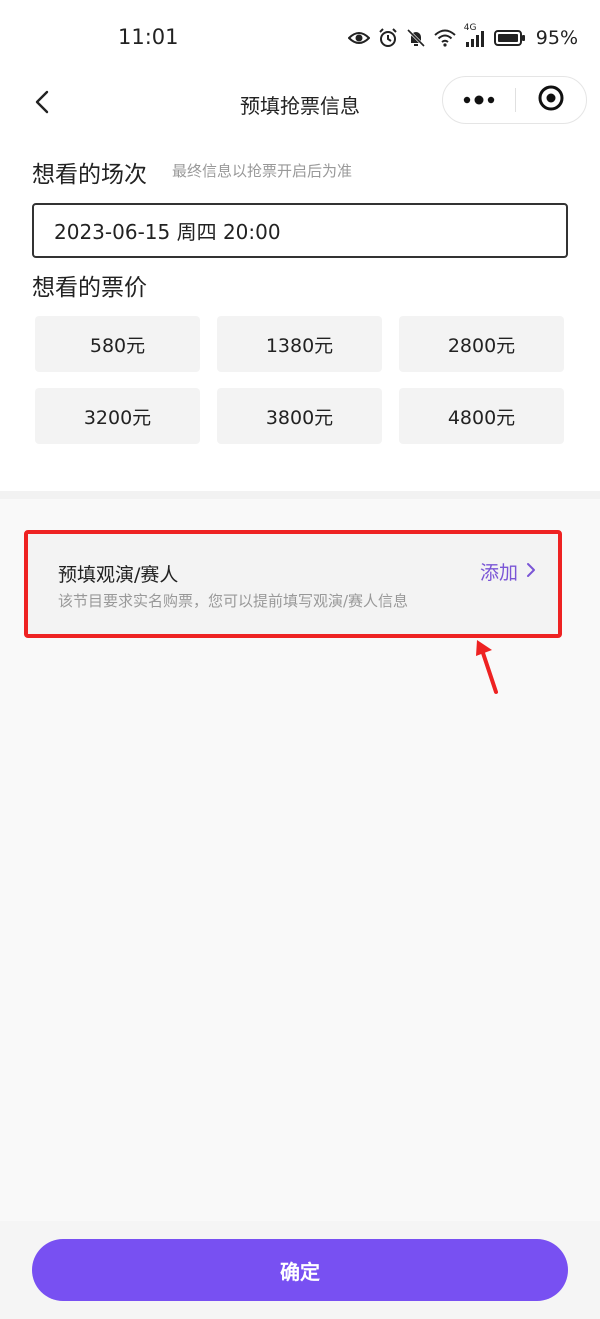  Describe the element at coordinates (462, 37) in the screenshot. I see `status-icons: 4G 95%` at that location.